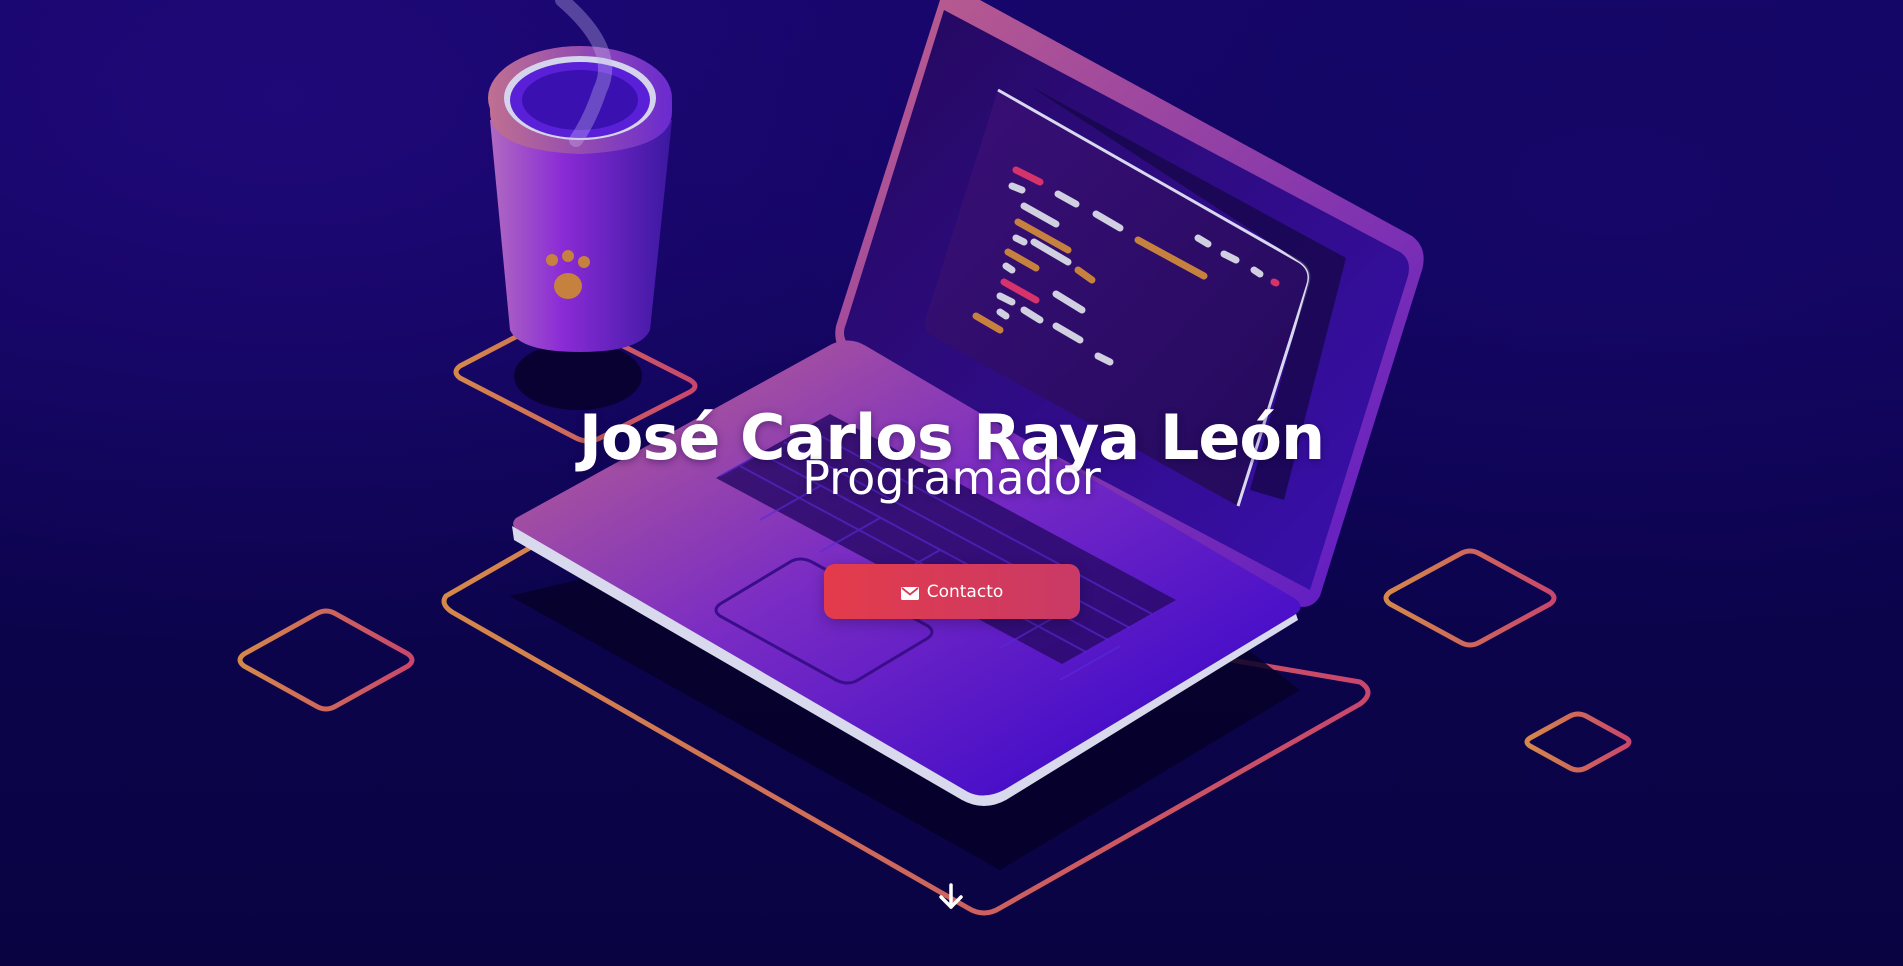 The image size is (1903, 966). What do you see at coordinates (965, 591) in the screenshot?
I see `contact-button-label: Contacto` at bounding box center [965, 591].